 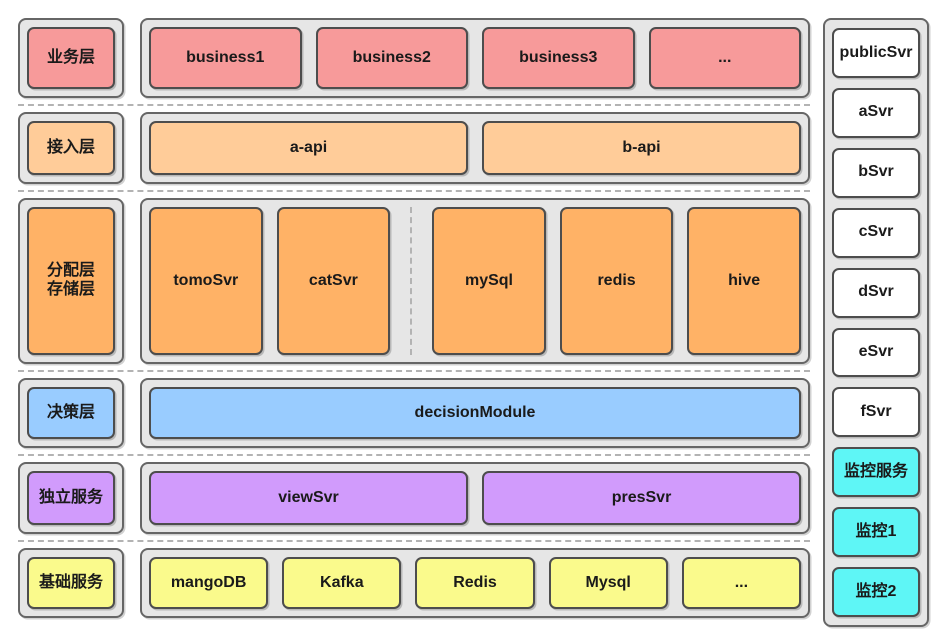 I want to click on layer-label-panel-decision: 决策层, so click(x=71, y=413).